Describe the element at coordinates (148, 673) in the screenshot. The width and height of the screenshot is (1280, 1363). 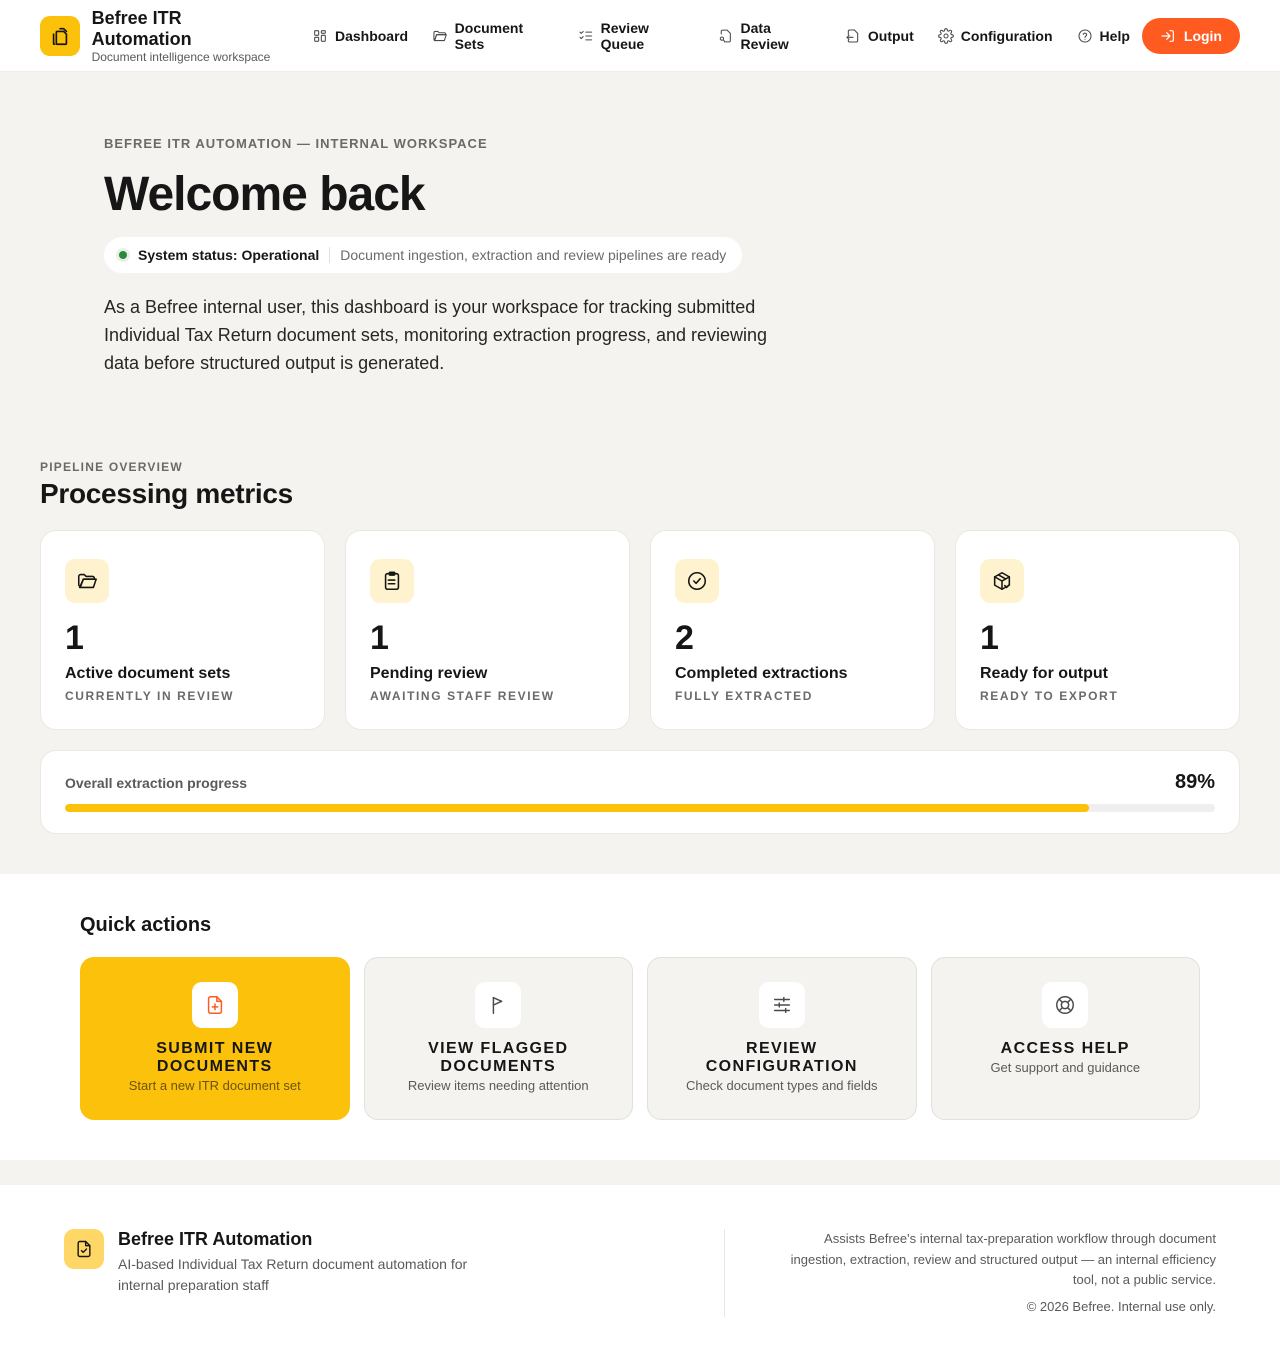
I see `metric-label: Active document sets` at that location.